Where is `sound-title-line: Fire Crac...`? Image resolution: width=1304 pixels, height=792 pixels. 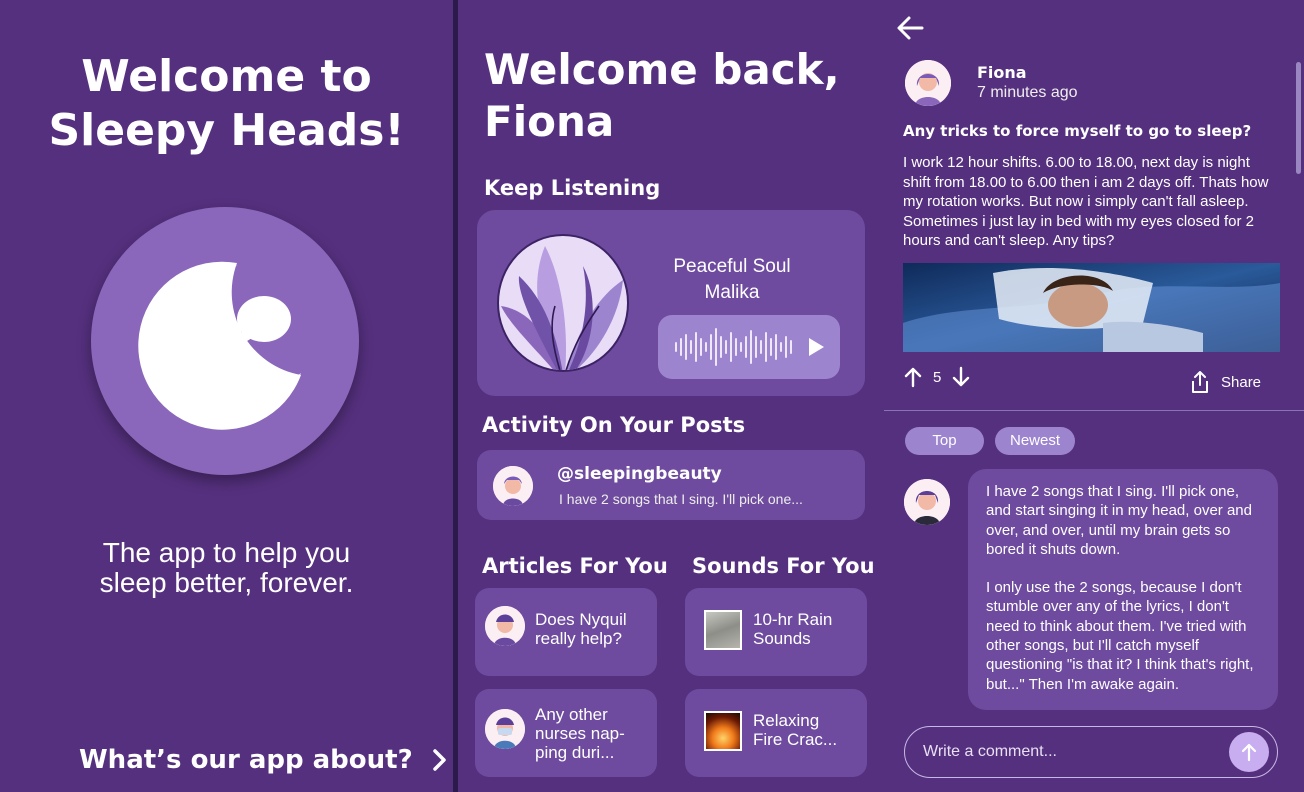
sound-title-line: Fire Crac... is located at coordinates (795, 739).